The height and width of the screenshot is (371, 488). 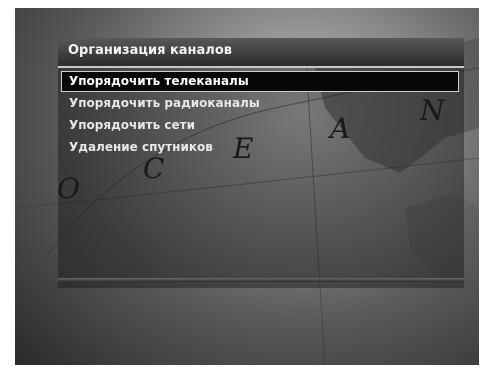 What do you see at coordinates (164, 103) in the screenshot?
I see `menu-item-label: Упорядочить радиоканалы` at bounding box center [164, 103].